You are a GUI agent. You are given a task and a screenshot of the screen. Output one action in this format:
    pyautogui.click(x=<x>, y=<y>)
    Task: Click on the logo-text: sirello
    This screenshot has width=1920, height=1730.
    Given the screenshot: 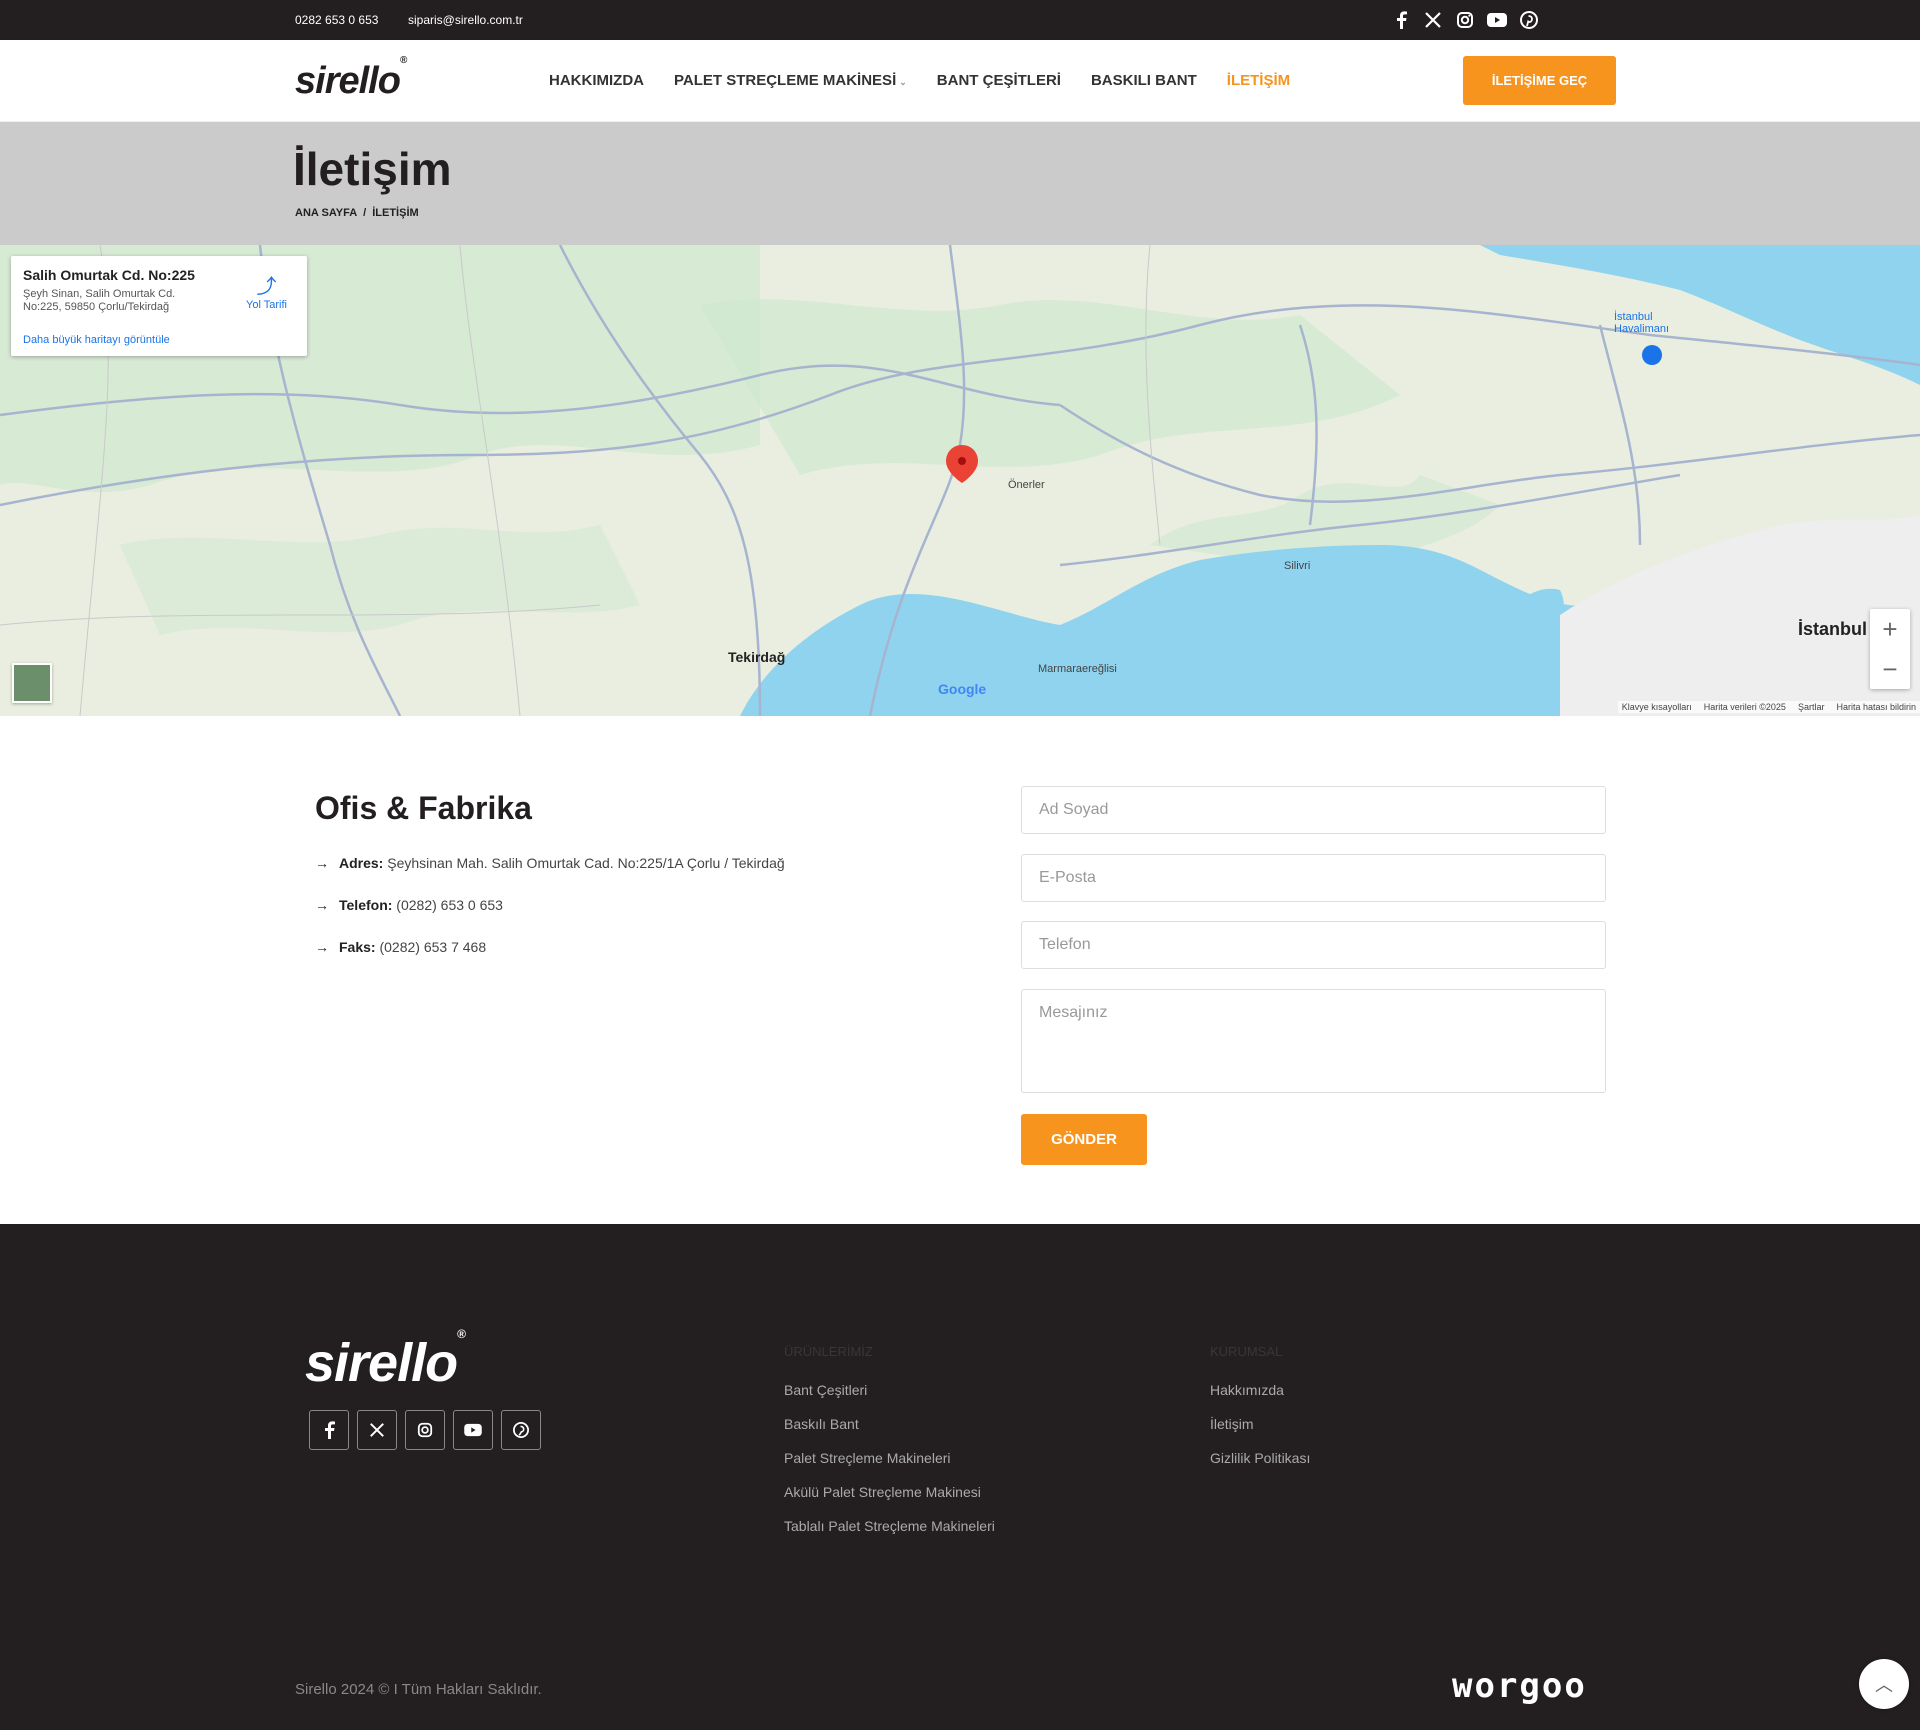 What is the action you would take?
    pyautogui.click(x=348, y=81)
    